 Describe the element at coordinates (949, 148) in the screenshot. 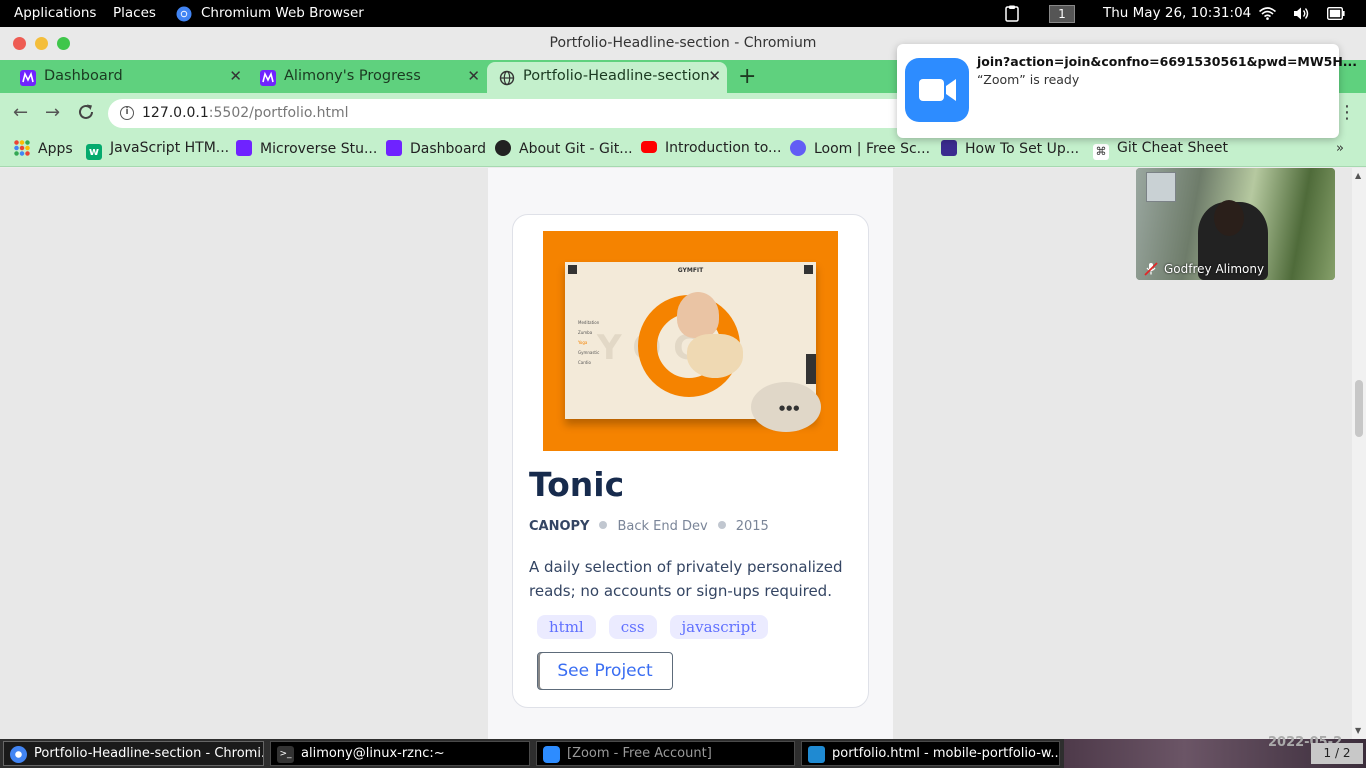

I see `bookmark-page-icon` at that location.